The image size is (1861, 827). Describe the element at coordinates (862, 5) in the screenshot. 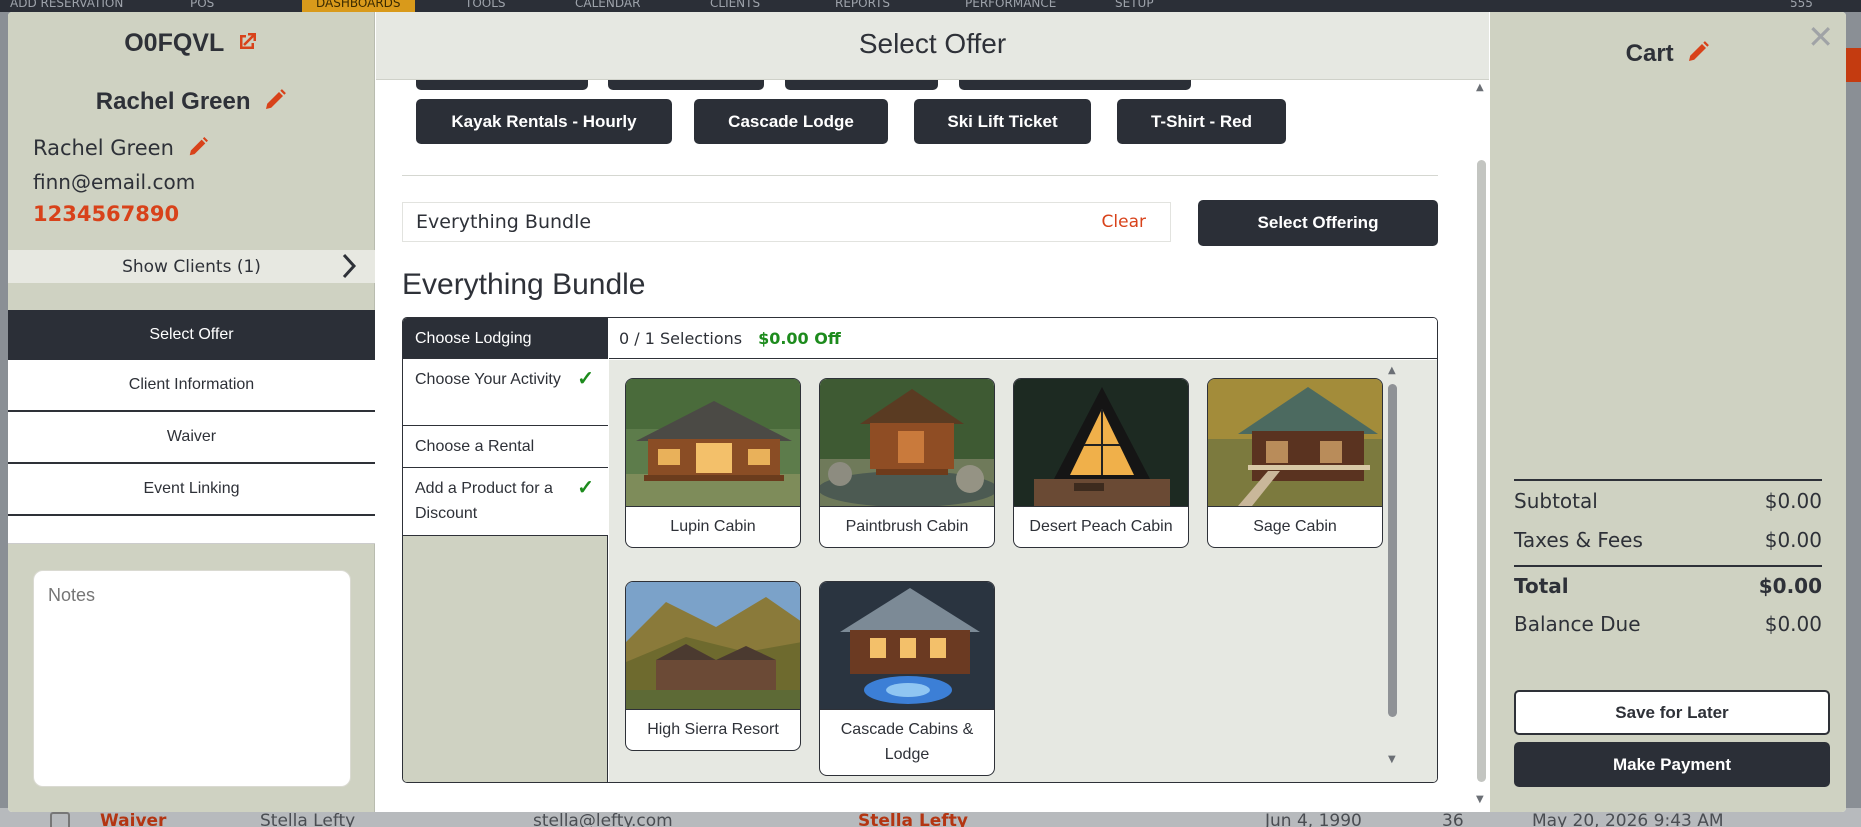

I see `nav-reports: REPORTS` at that location.